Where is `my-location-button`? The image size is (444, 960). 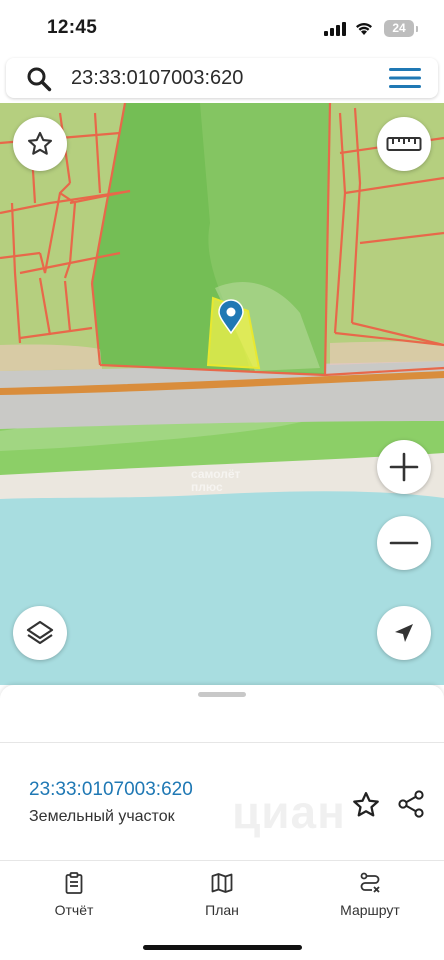
my-location-button is located at coordinates (404, 633).